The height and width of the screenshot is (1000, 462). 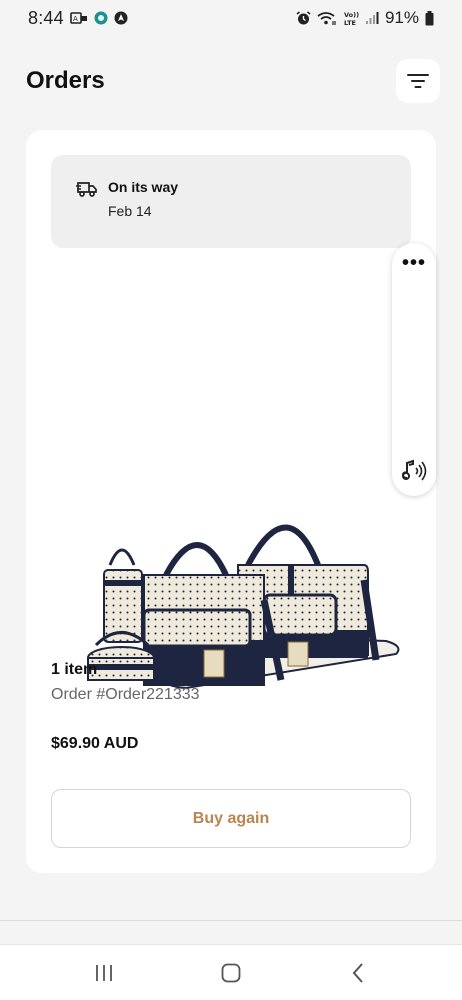 I want to click on divider, so click(x=231, y=920).